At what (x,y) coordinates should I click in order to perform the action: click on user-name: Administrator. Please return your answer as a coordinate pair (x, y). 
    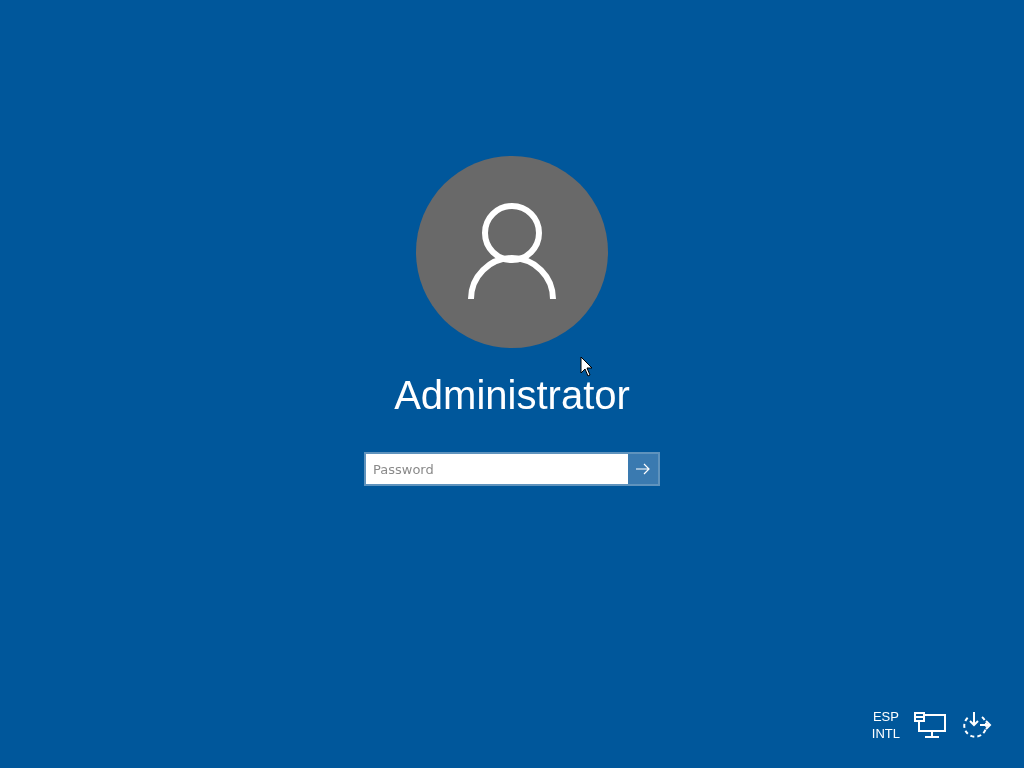
    Looking at the image, I should click on (512, 395).